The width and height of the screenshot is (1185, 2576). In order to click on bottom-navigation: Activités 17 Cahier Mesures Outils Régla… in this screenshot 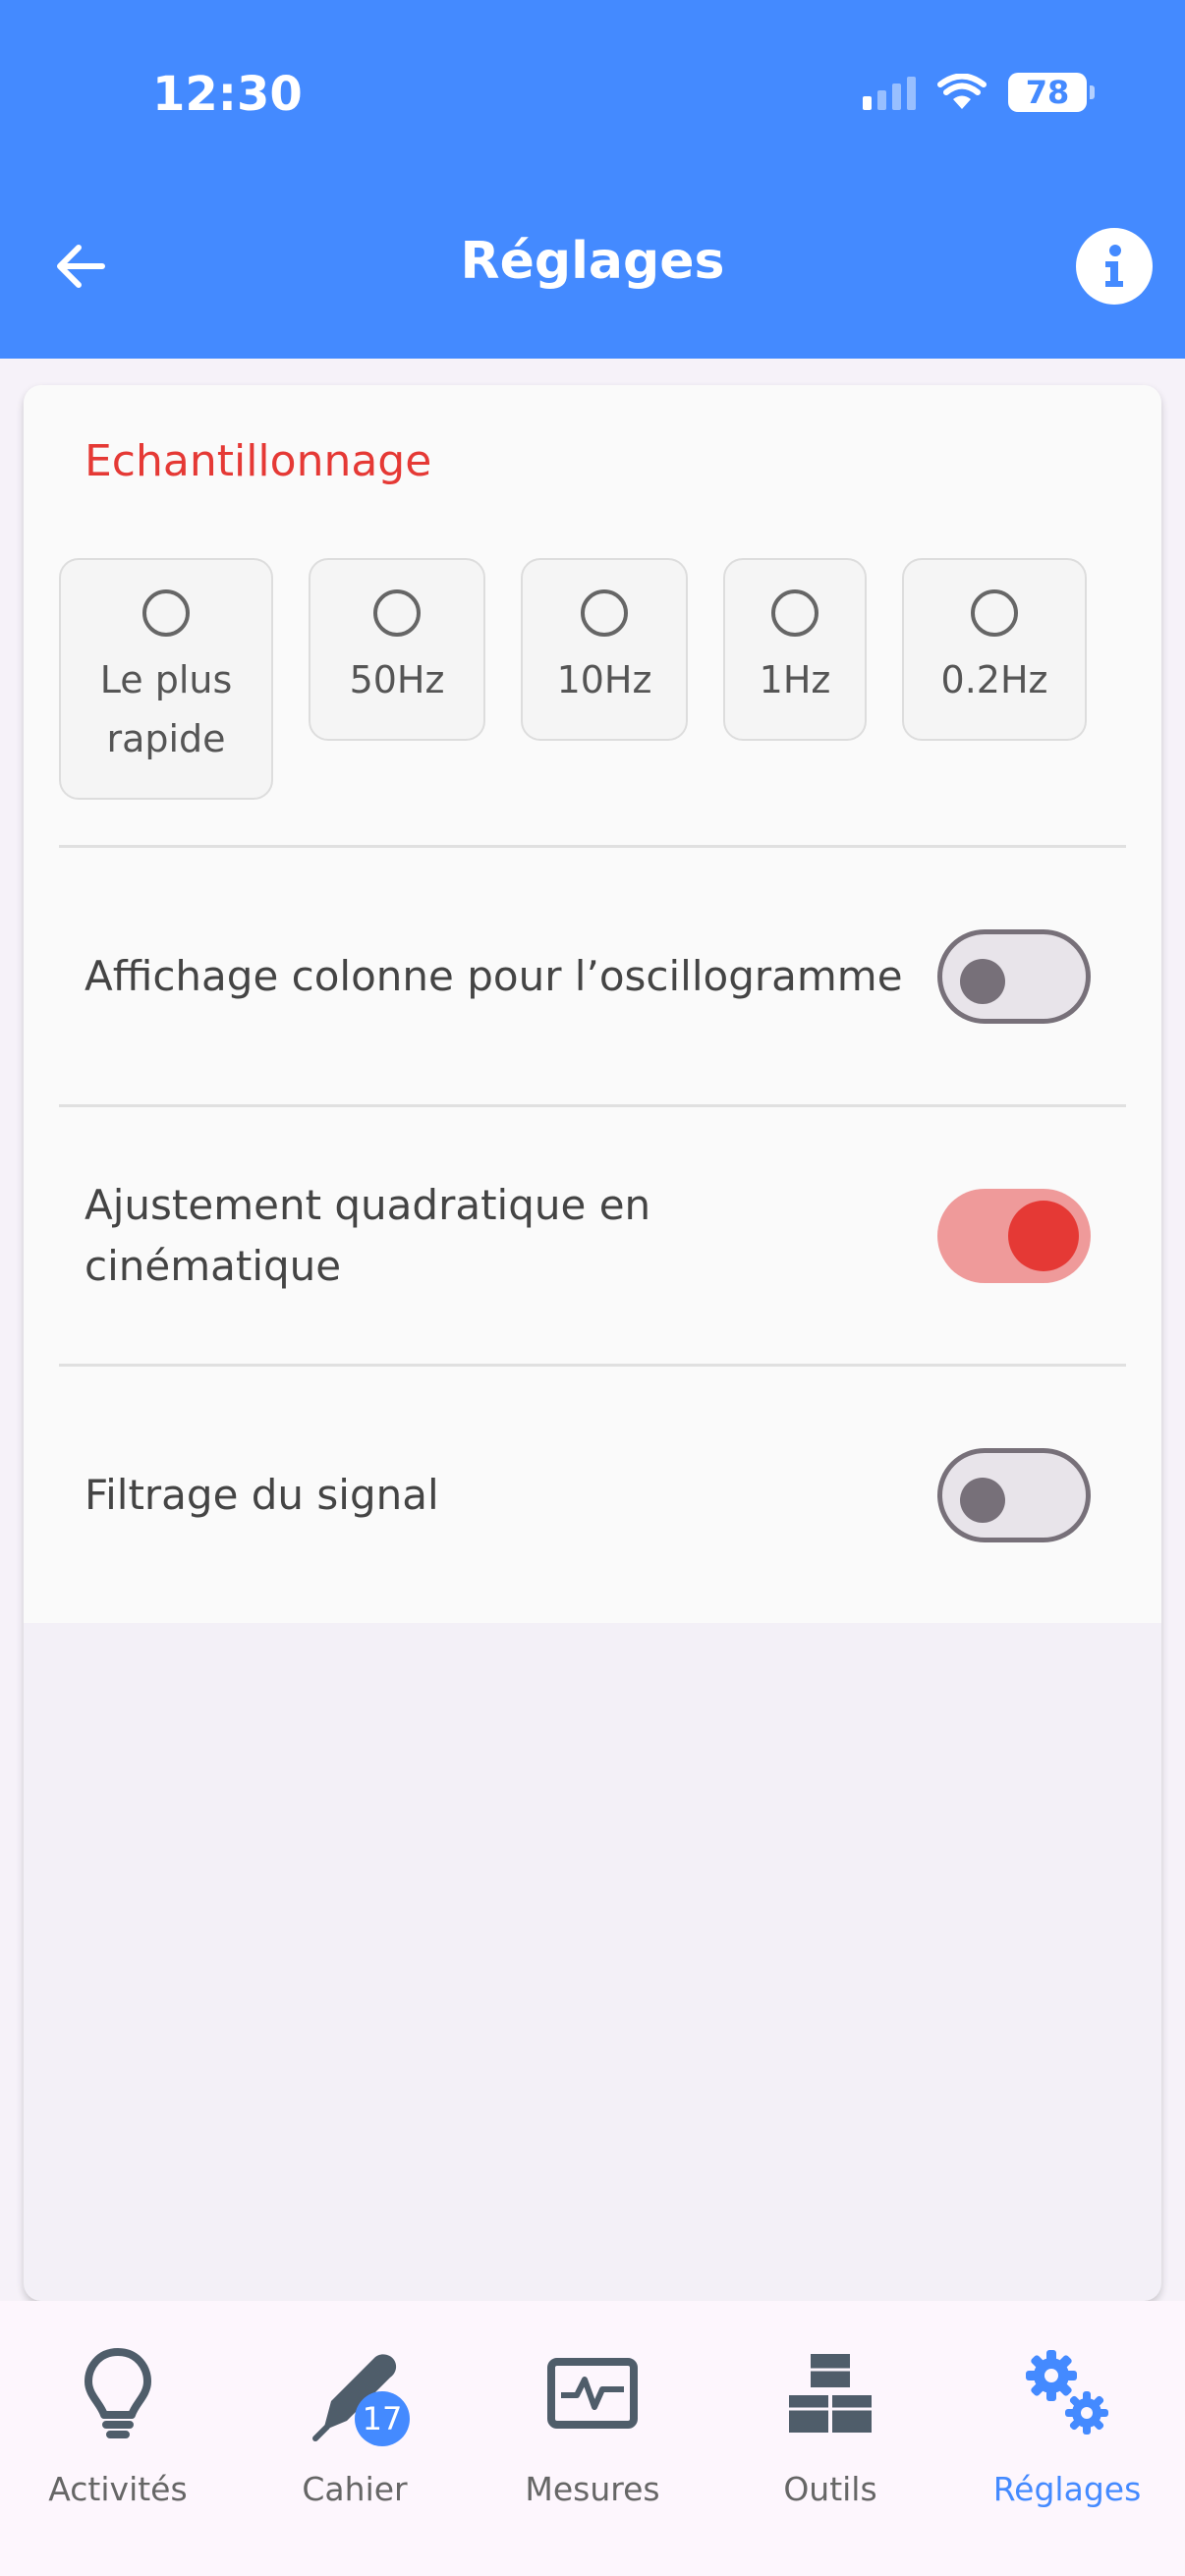, I will do `click(592, 2438)`.